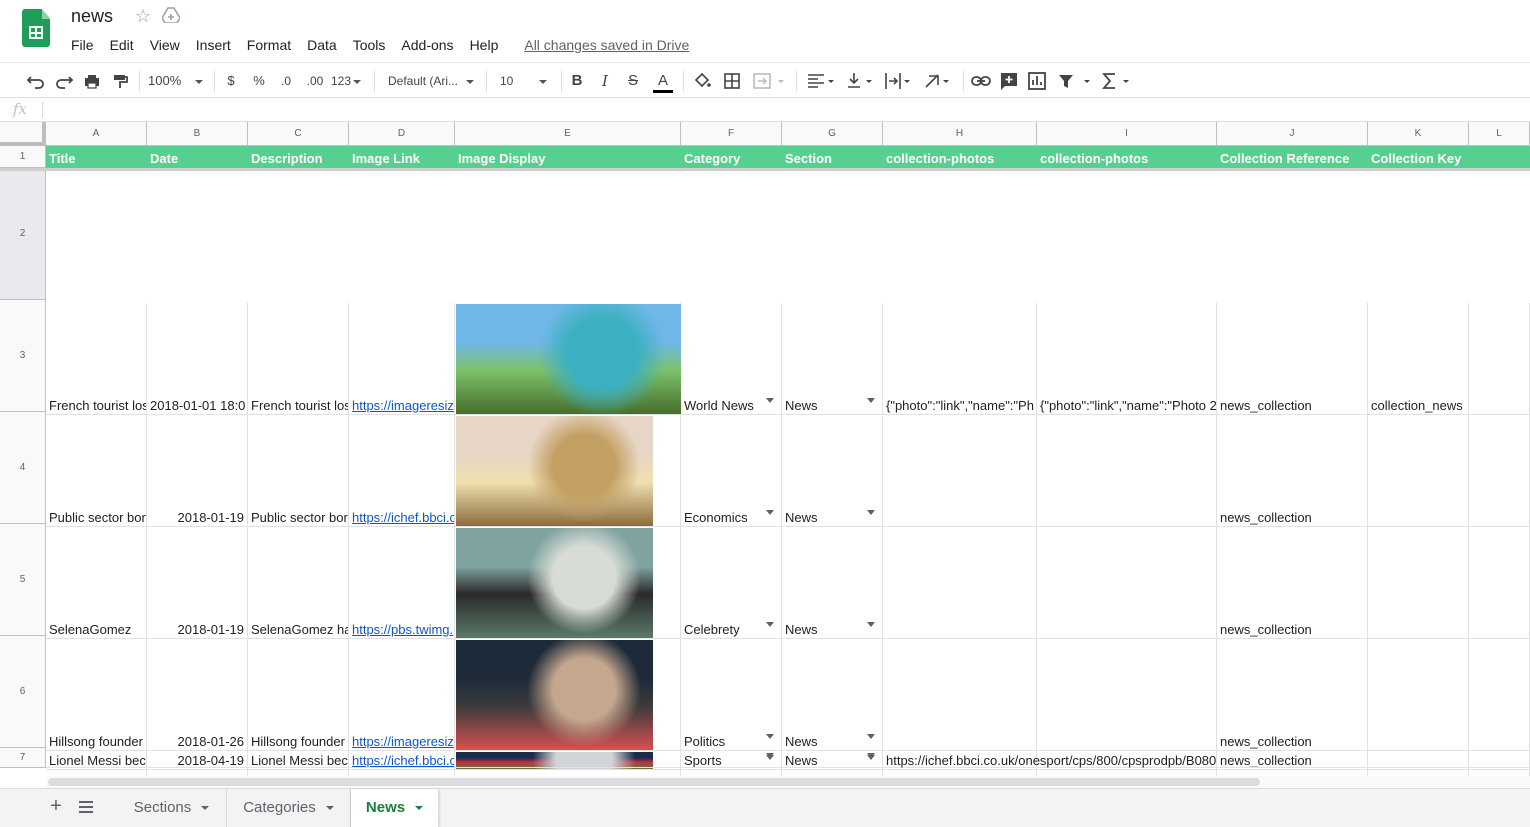 This screenshot has height=827, width=1530. Describe the element at coordinates (96, 695) in the screenshot. I see `title-cell: Hillsong founder` at that location.